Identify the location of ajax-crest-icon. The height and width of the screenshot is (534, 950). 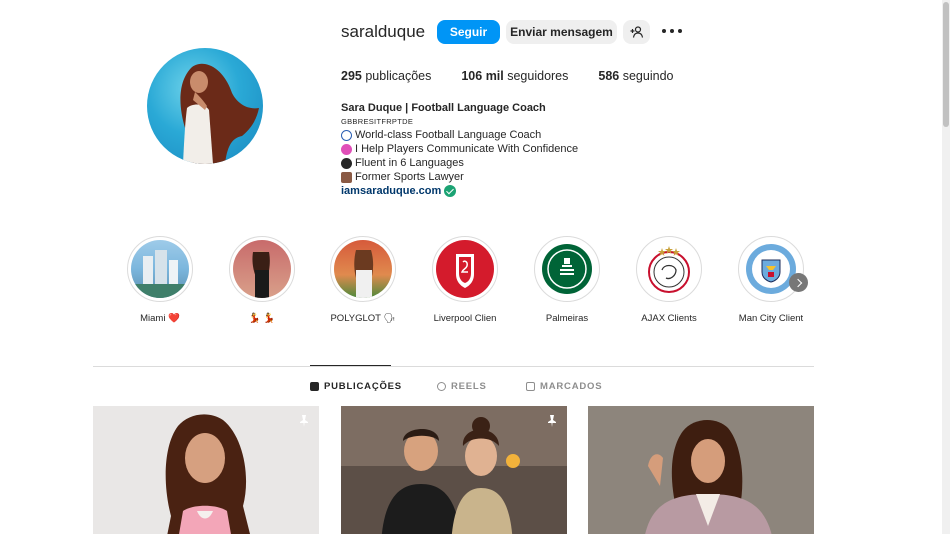
(669, 269).